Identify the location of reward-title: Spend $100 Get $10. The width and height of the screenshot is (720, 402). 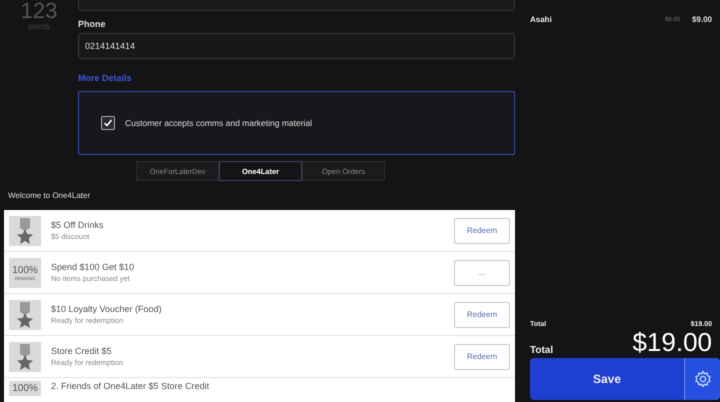
(93, 267).